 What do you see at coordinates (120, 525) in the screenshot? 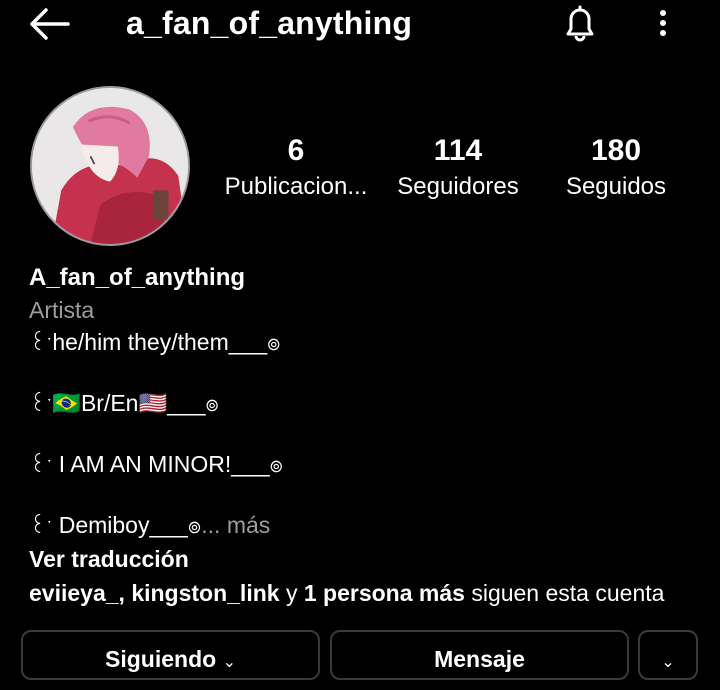
I see `bio-text: Demiboy___` at bounding box center [120, 525].